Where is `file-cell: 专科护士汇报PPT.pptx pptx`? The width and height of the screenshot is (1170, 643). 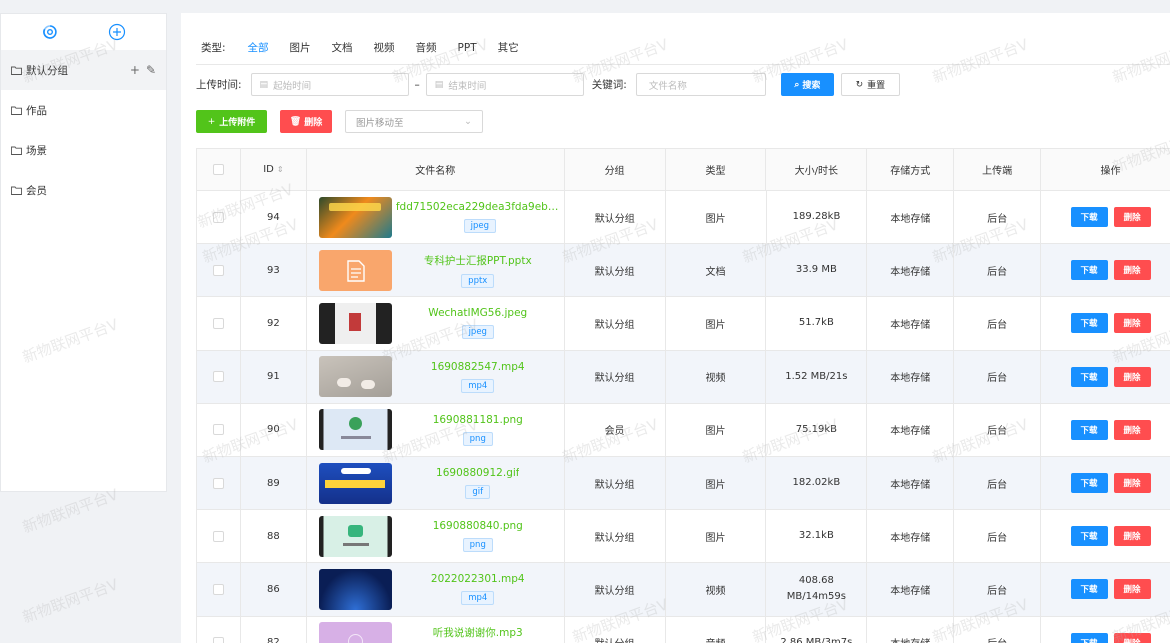 file-cell: 专科护士汇报PPT.pptx pptx is located at coordinates (436, 270).